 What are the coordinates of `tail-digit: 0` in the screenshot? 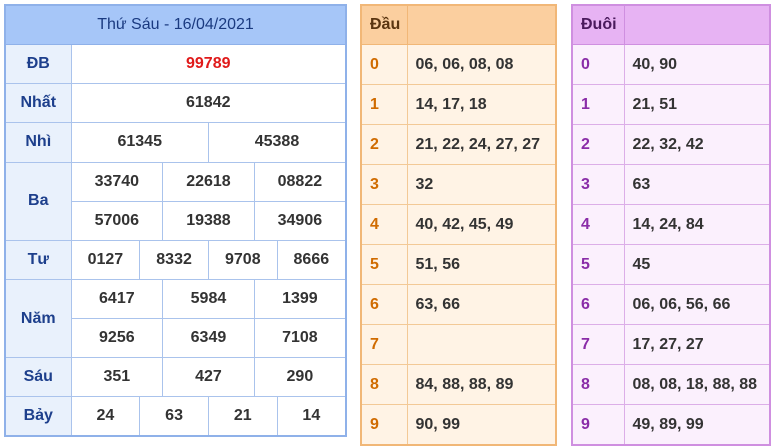 It's located at (598, 64).